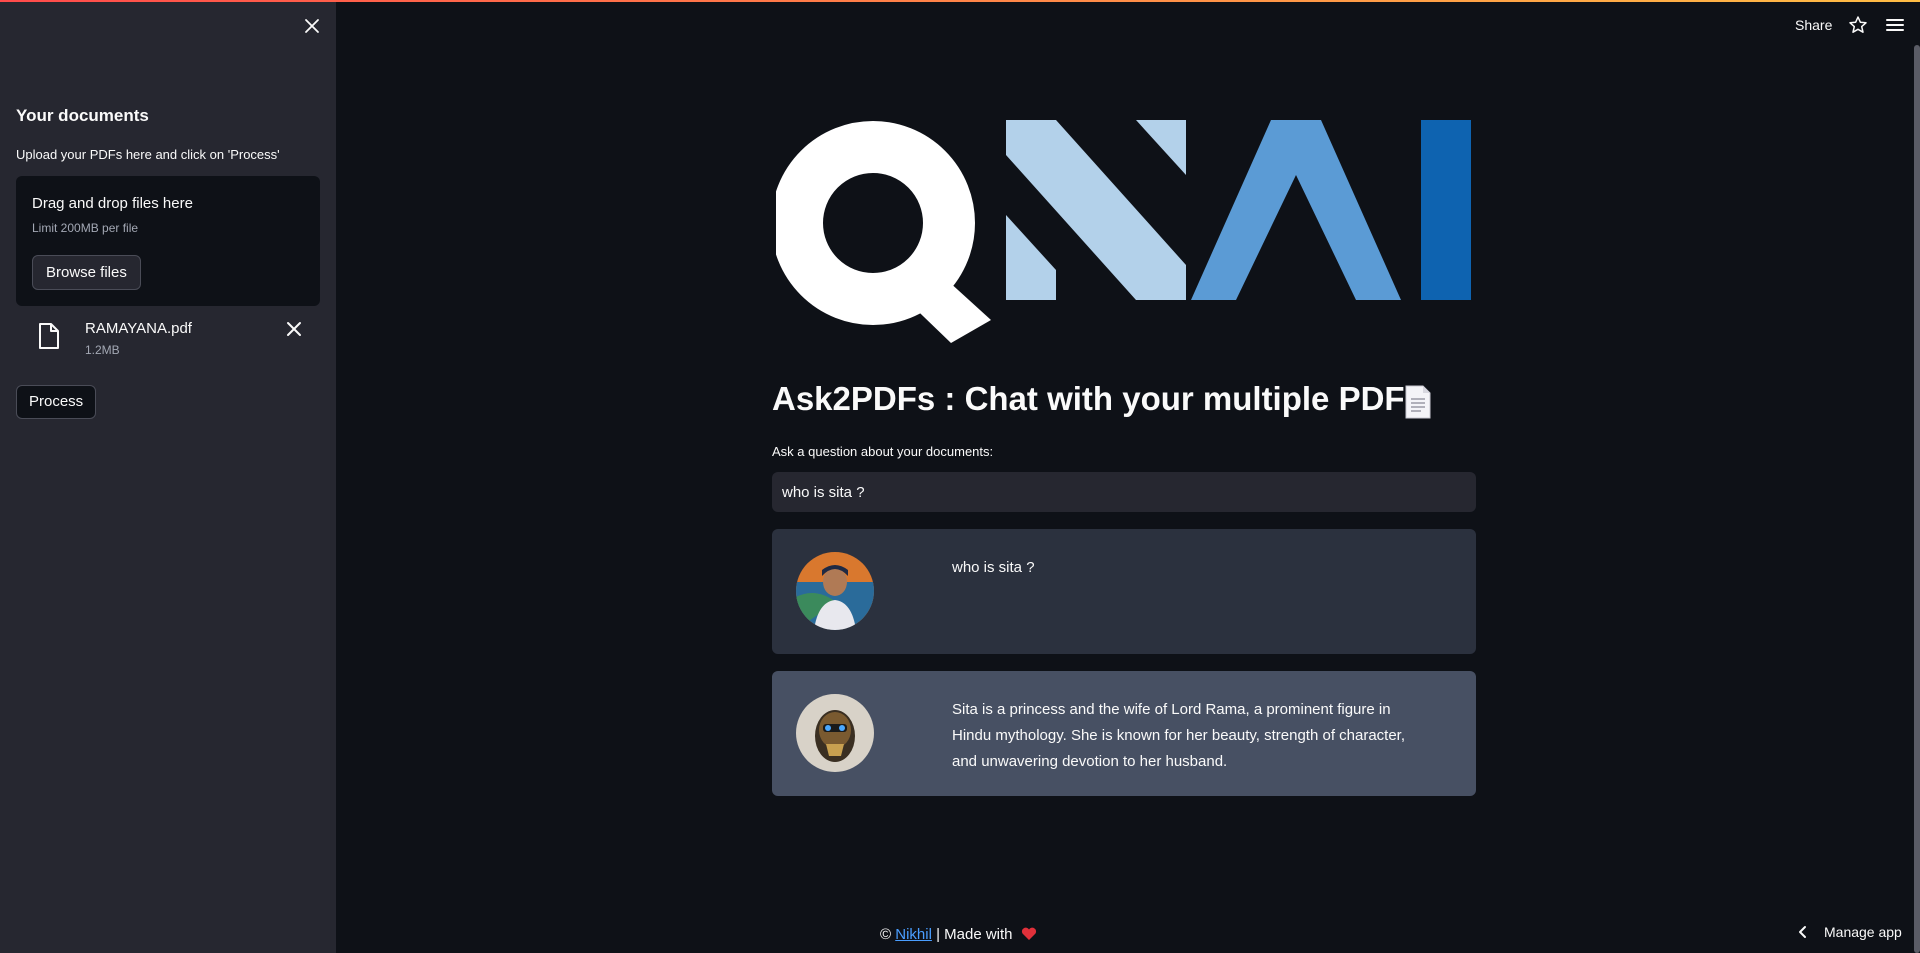  What do you see at coordinates (1858, 25) in the screenshot?
I see `star-icon` at bounding box center [1858, 25].